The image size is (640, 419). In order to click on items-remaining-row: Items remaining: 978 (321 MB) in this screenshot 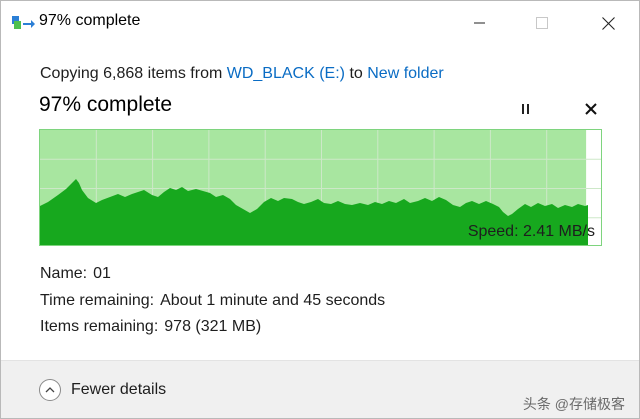, I will do `click(150, 327)`.